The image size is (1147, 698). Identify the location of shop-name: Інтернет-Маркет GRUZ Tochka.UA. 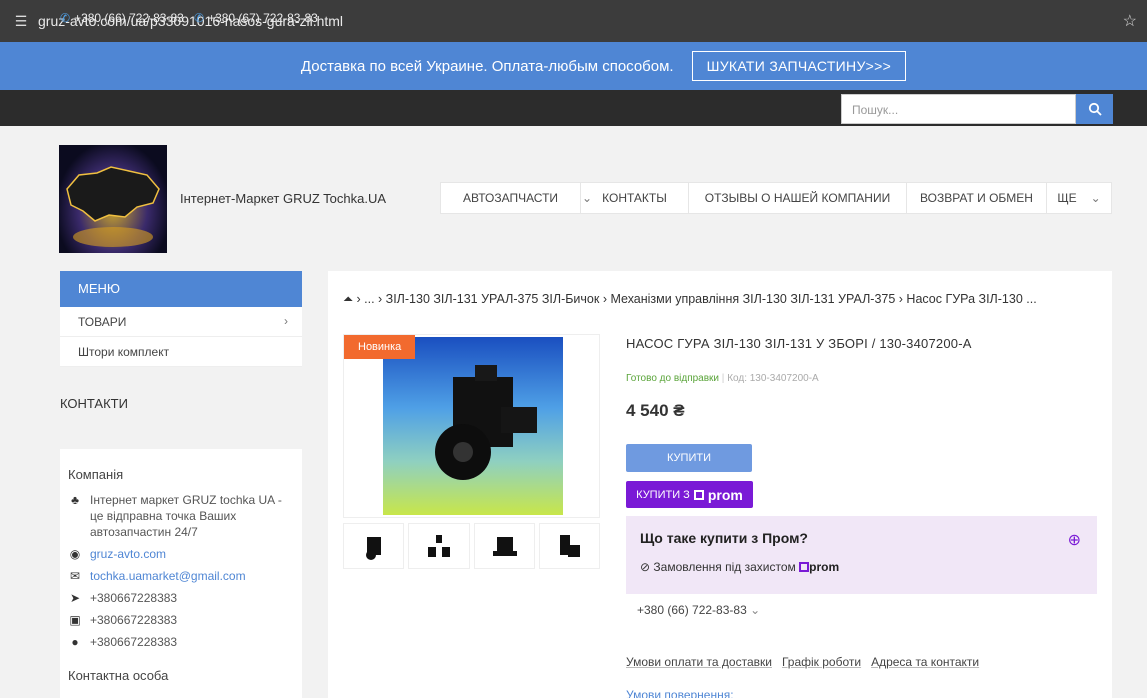
(283, 198).